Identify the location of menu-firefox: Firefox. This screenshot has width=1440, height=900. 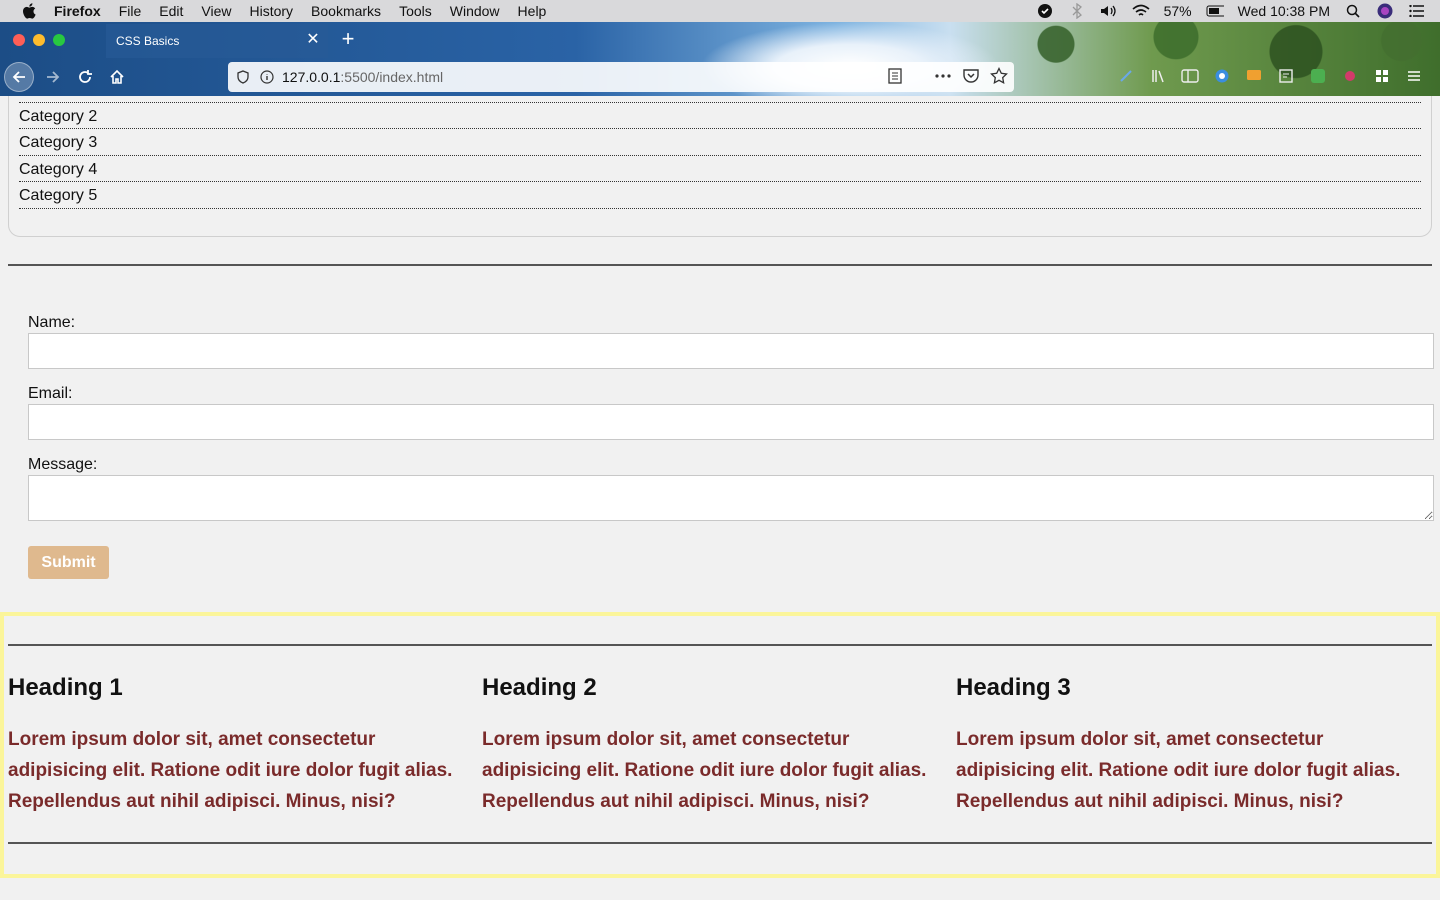
(77, 11).